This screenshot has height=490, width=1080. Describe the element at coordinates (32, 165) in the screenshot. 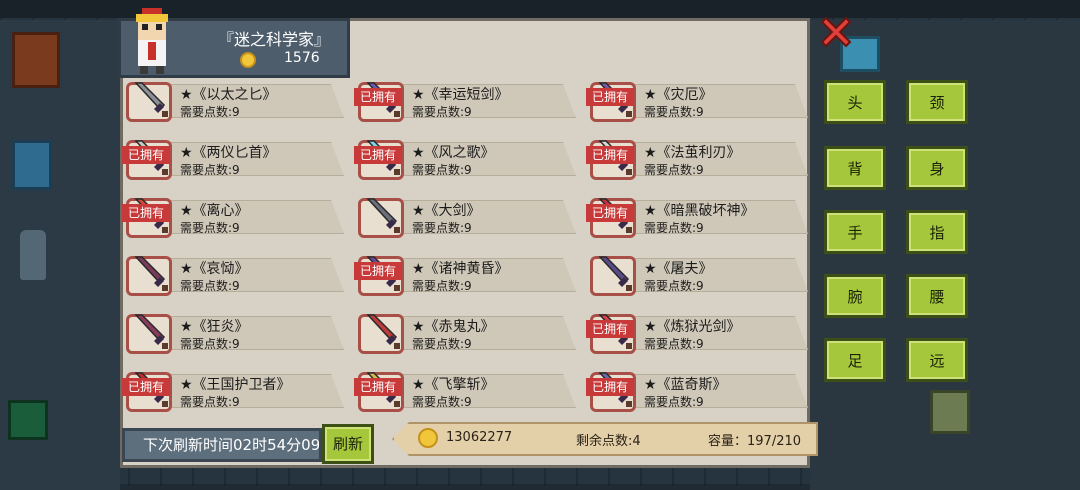

I see `background-chair` at that location.